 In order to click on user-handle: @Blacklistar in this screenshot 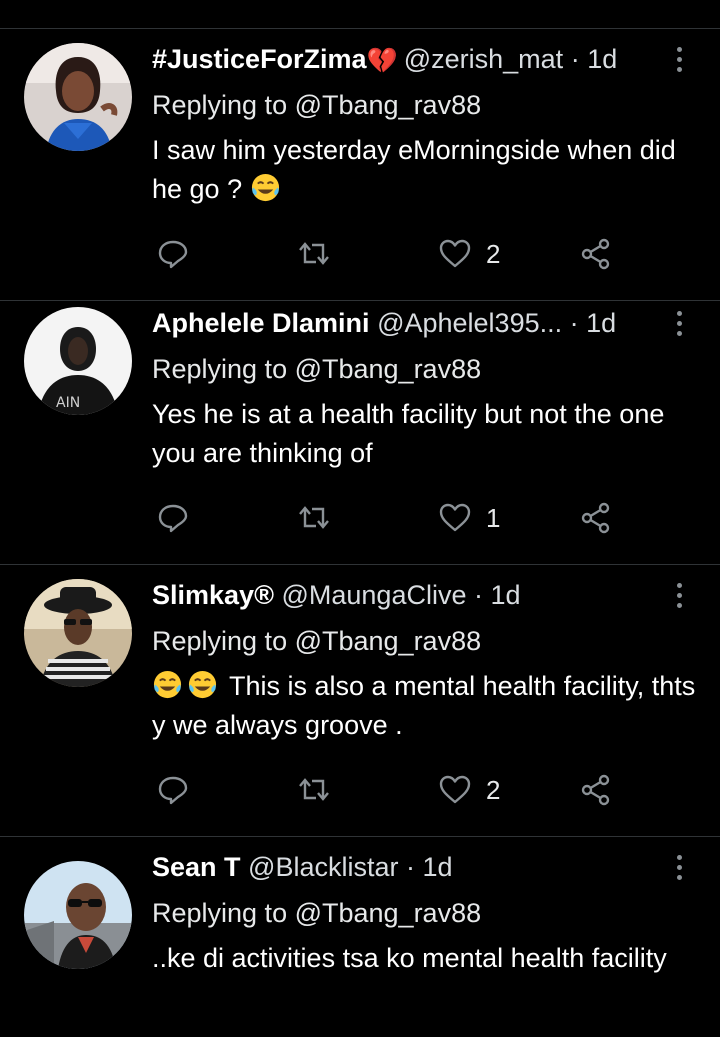, I will do `click(323, 867)`.